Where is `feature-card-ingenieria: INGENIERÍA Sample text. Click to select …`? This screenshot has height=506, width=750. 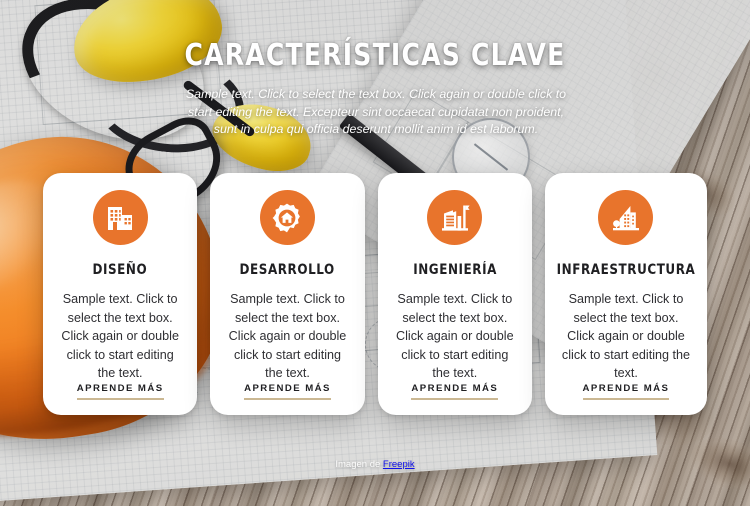
feature-card-ingenieria: INGENIERÍA Sample text. Click to select … is located at coordinates (454, 294).